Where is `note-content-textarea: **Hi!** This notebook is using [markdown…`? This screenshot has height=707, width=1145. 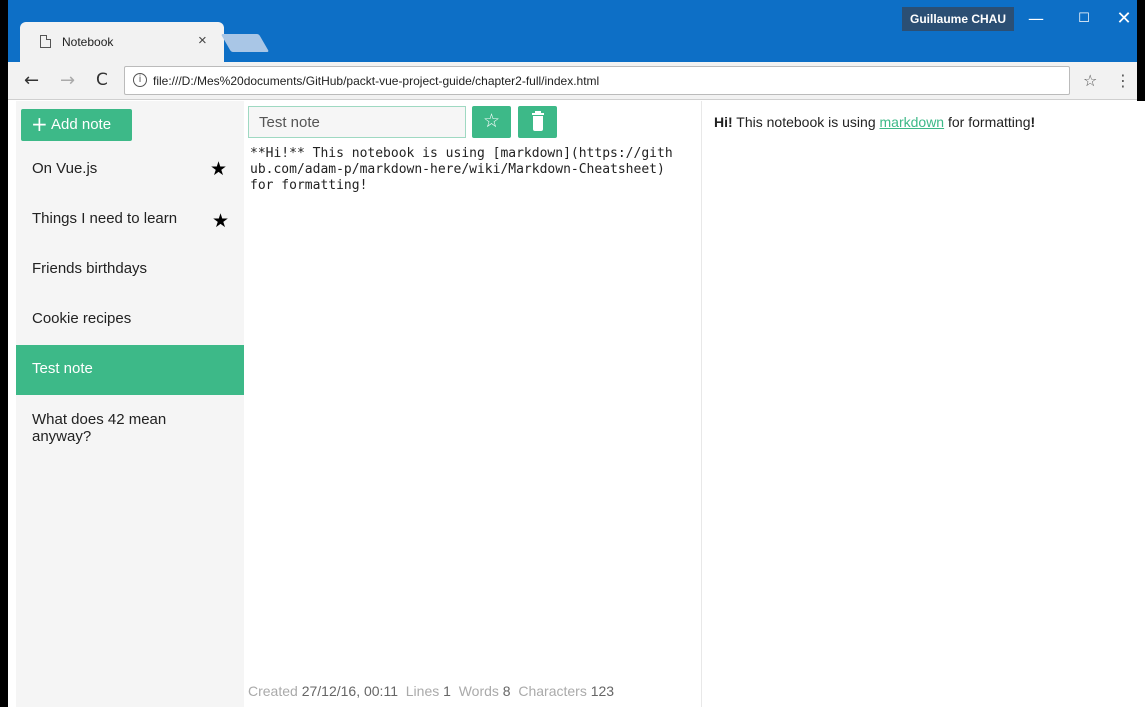
note-content-textarea: **Hi!** This notebook is using [markdown… is located at coordinates (465, 170).